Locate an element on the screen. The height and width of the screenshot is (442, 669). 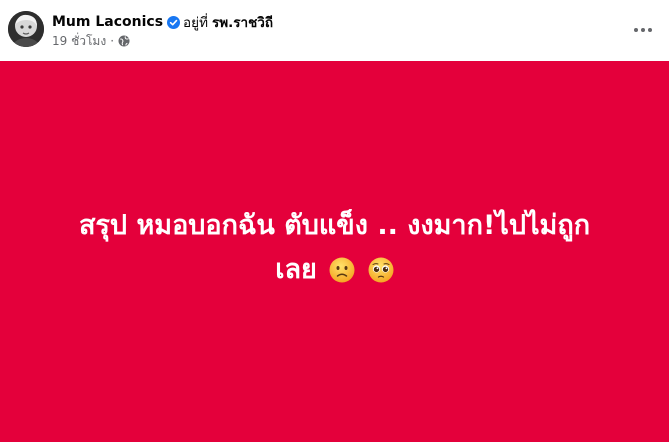
post-timestamp: 19 ชั่วโมง is located at coordinates (79, 41).